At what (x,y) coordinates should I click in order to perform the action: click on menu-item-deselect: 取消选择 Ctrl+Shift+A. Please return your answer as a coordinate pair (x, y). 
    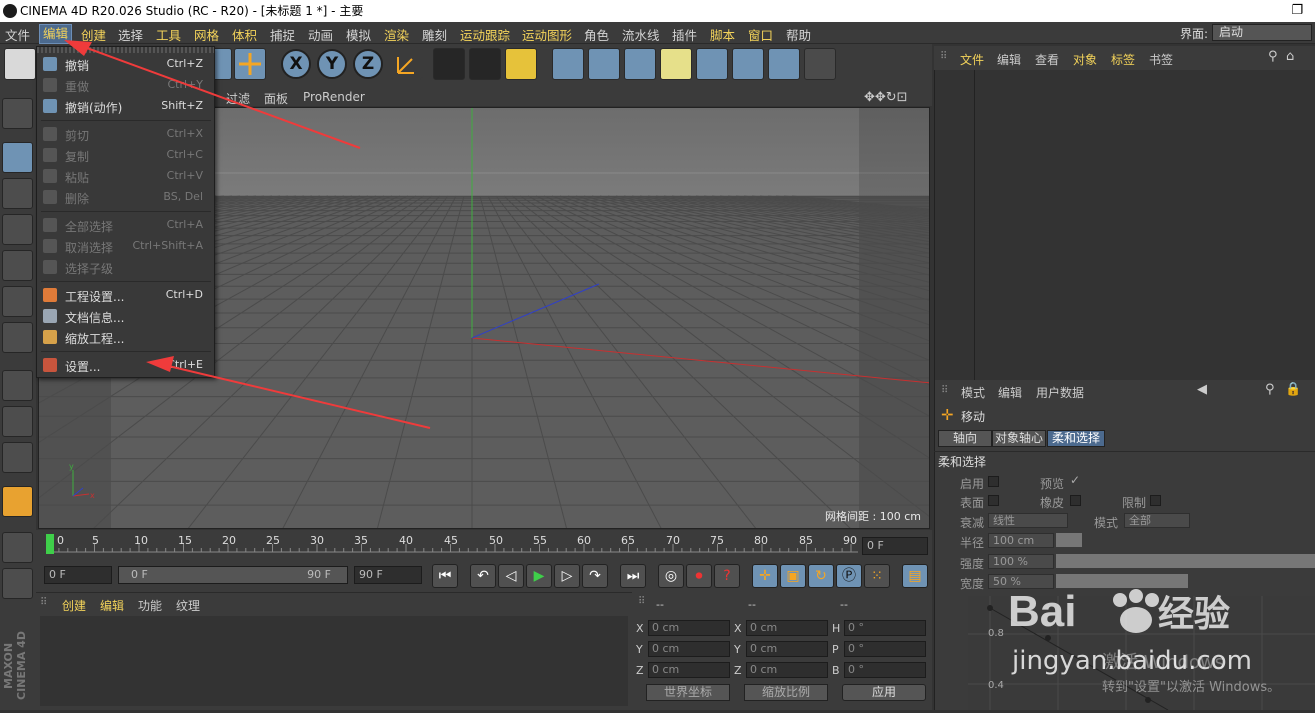
    Looking at the image, I should click on (126, 246).